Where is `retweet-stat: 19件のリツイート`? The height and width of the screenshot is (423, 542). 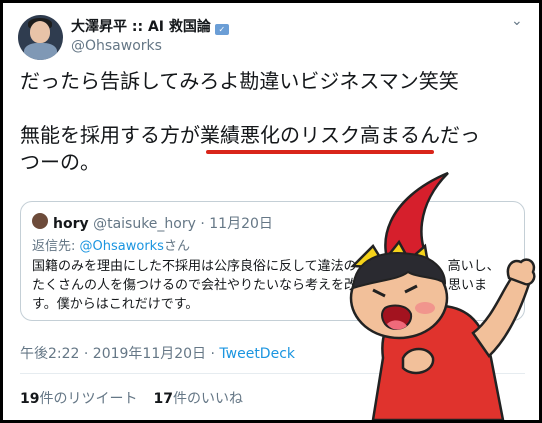 retweet-stat: 19件のリツイート is located at coordinates (78, 399).